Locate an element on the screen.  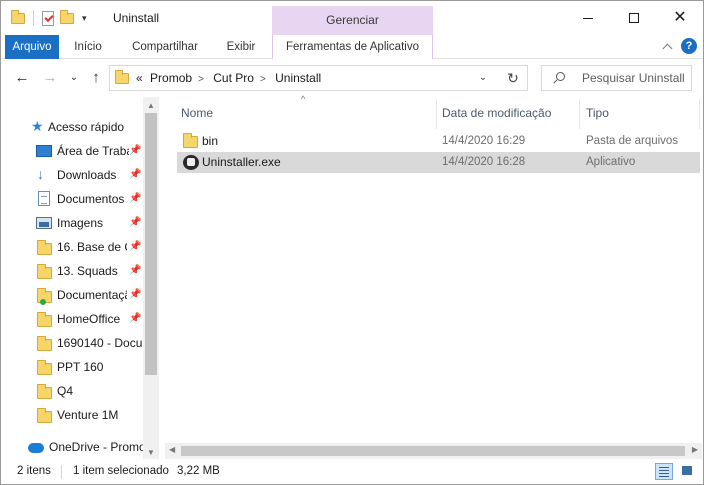
file-name: Uninstaller.exe is located at coordinates (241, 162).